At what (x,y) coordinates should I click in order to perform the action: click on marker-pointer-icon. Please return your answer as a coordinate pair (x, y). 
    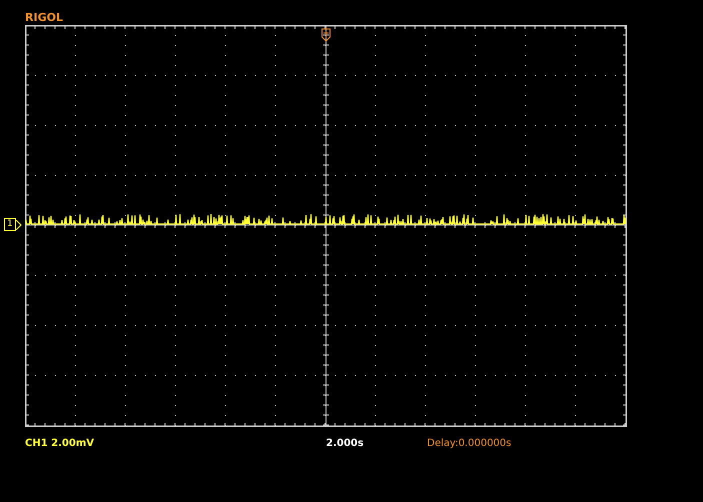
    Looking at the image, I should click on (19, 225).